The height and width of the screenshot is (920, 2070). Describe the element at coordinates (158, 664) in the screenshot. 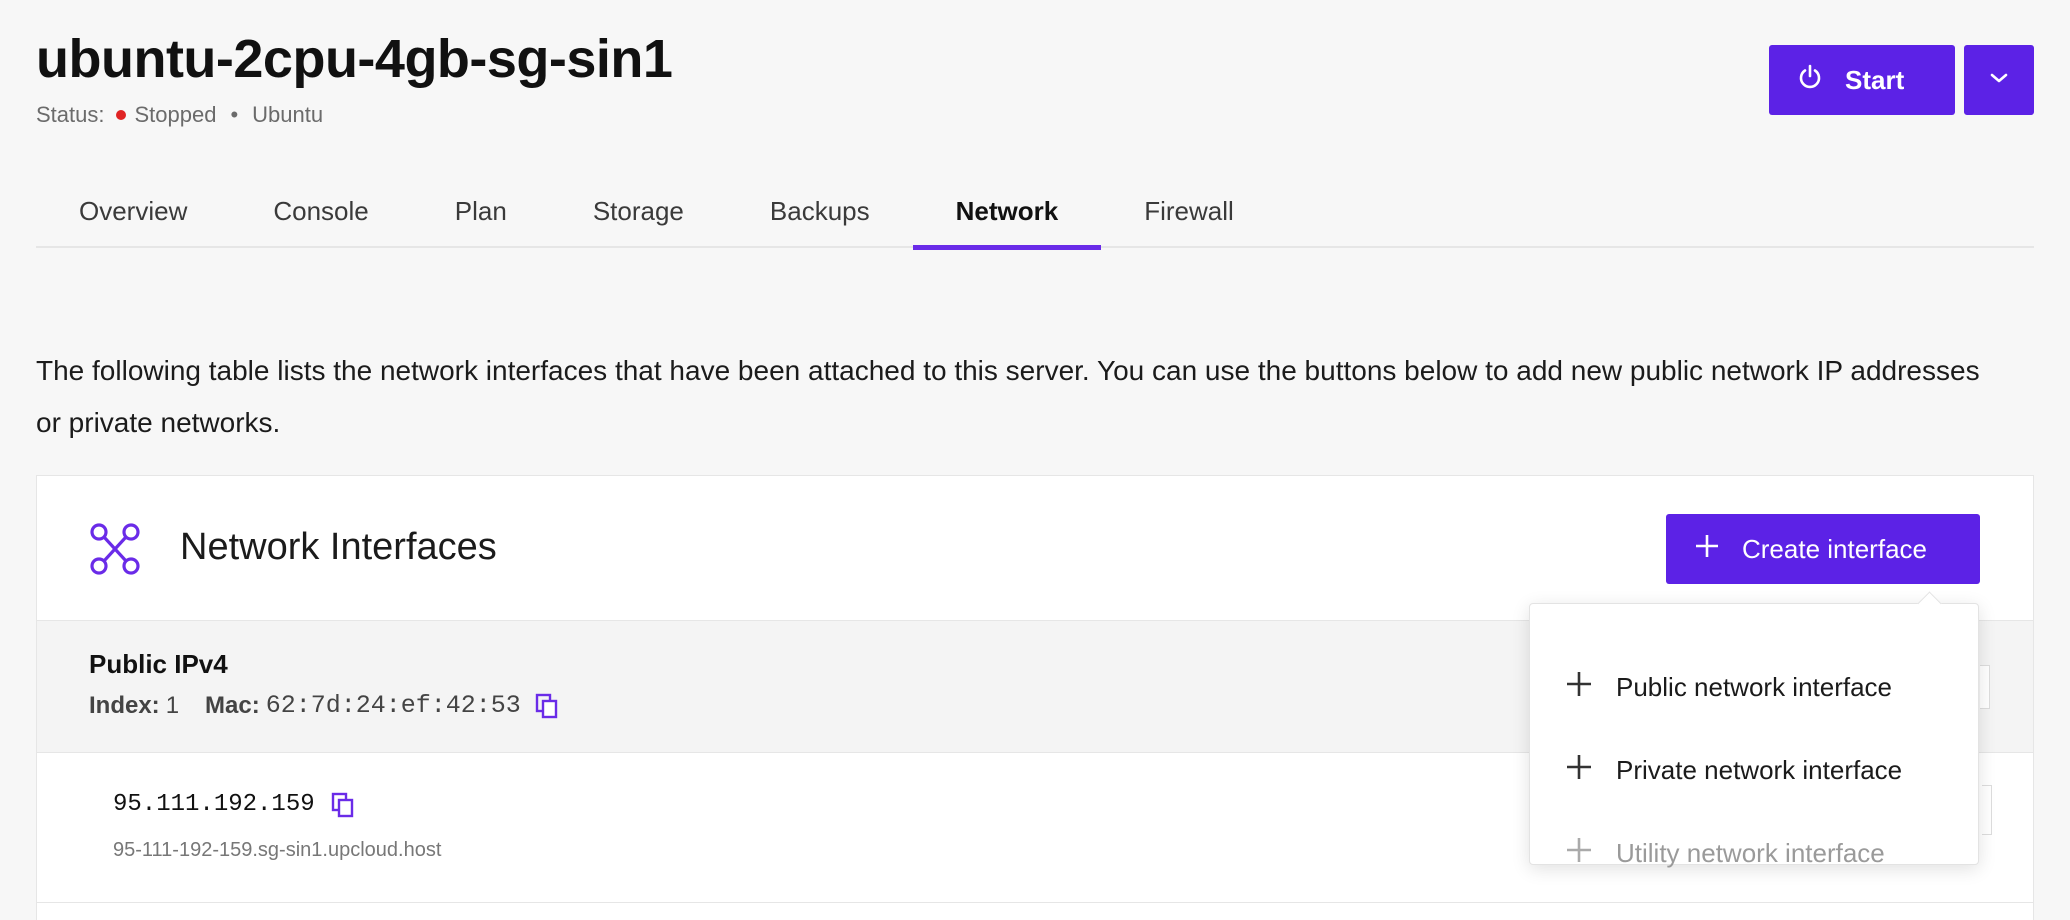

I see `interface-type: Public IPv4` at that location.